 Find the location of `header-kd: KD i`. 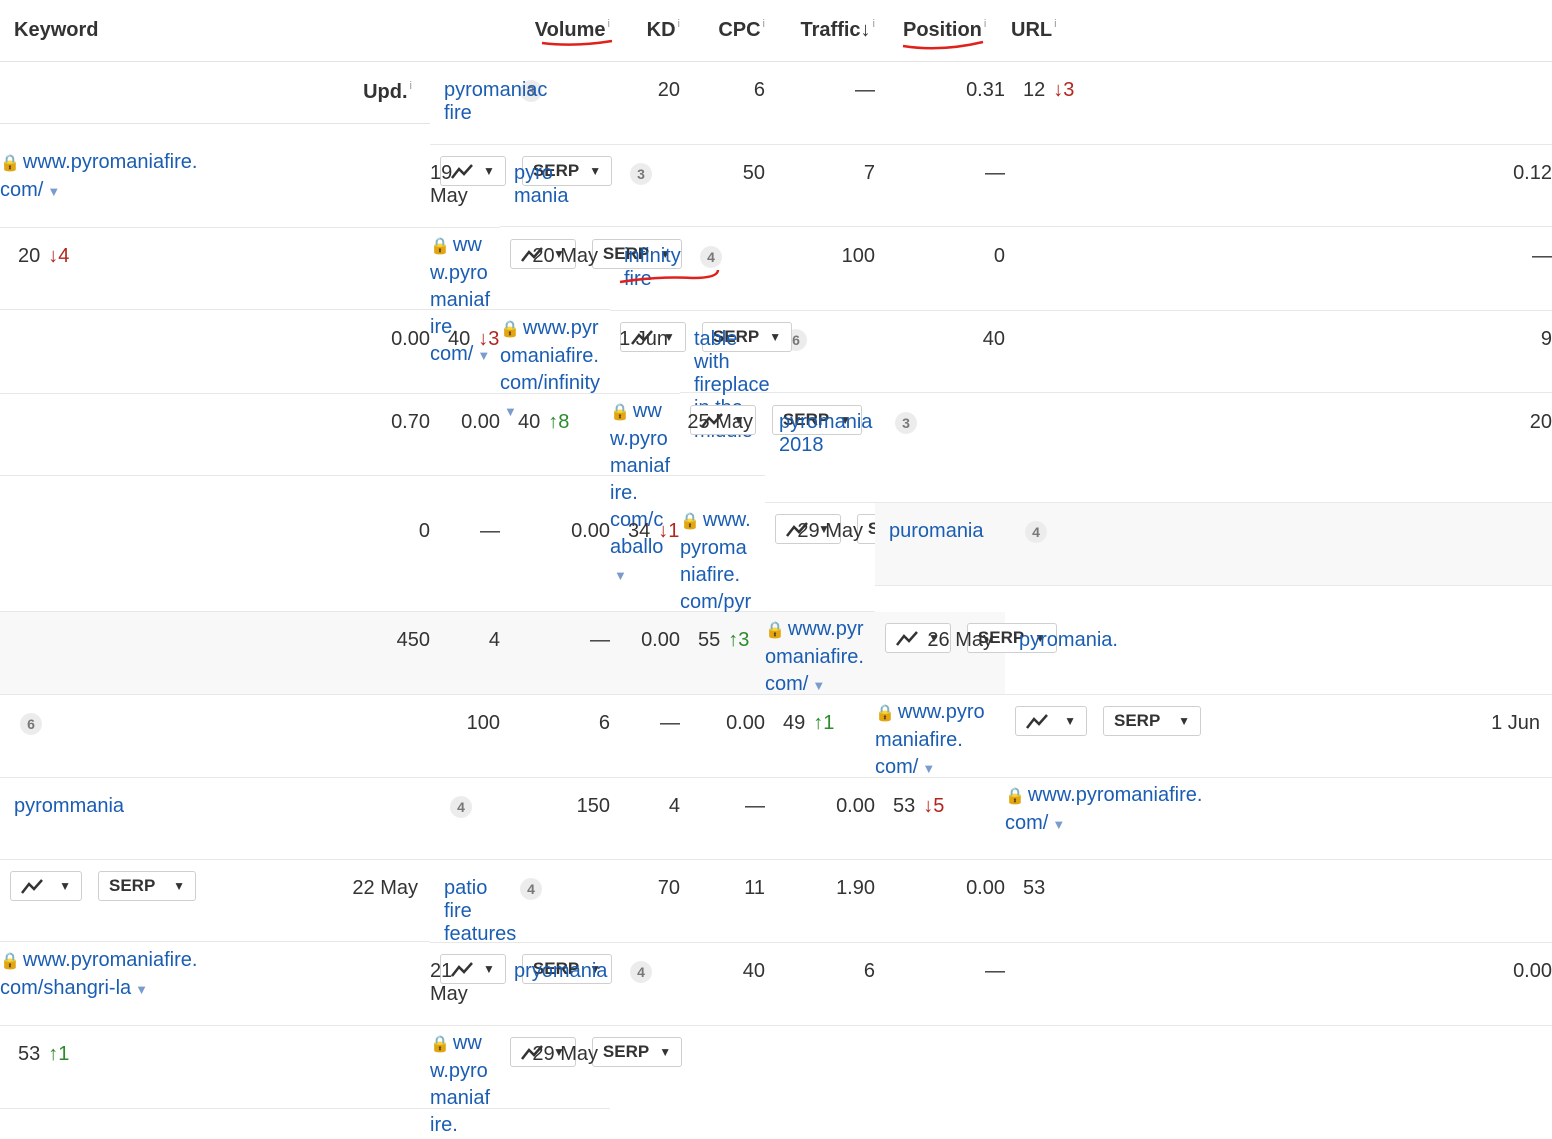

header-kd: KD i is located at coordinates (645, 31).